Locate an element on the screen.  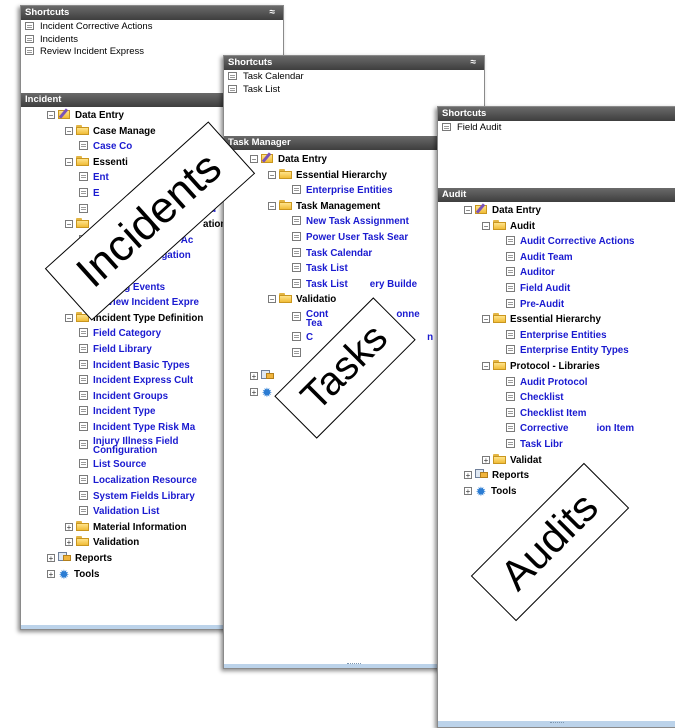
leaf-link: Audit Corrective Actions is located at coordinates (577, 241).